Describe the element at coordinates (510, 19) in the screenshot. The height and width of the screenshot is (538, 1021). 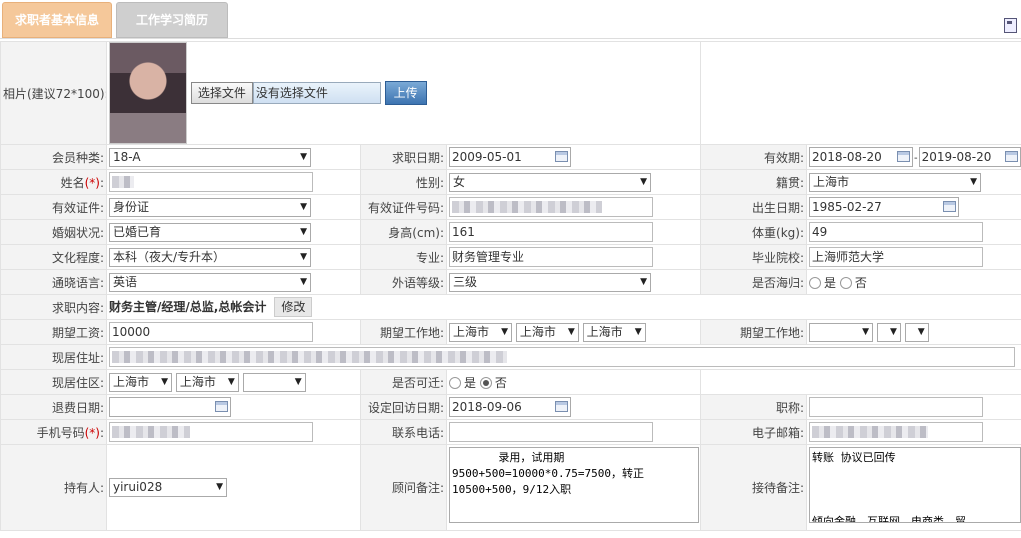
I see `tab-bar: 求职者基本信息 工作学习简历` at that location.